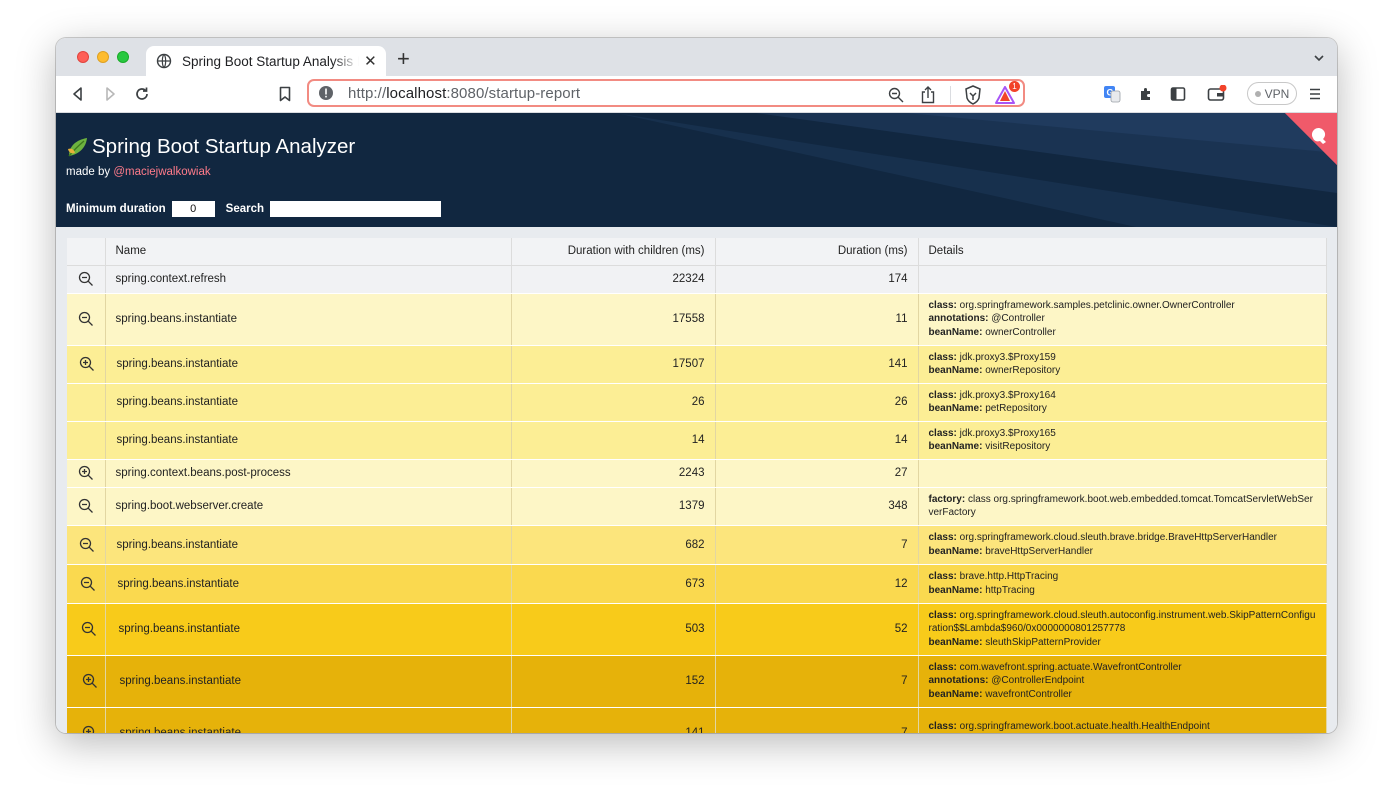 The image size is (1393, 807). Describe the element at coordinates (613, 720) in the screenshot. I see `row-duration-children: 141` at that location.